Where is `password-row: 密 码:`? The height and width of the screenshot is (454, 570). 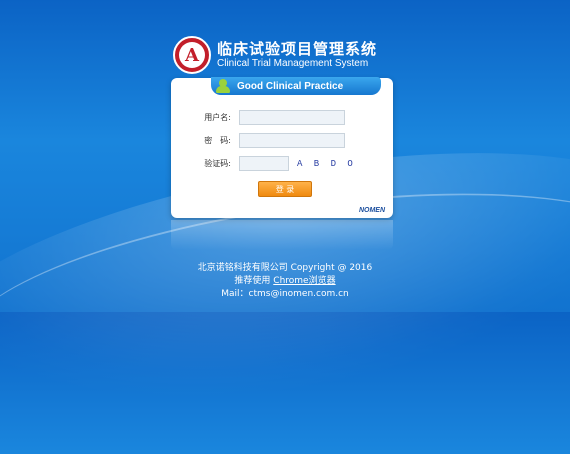 password-row: 密 码: is located at coordinates (258, 140).